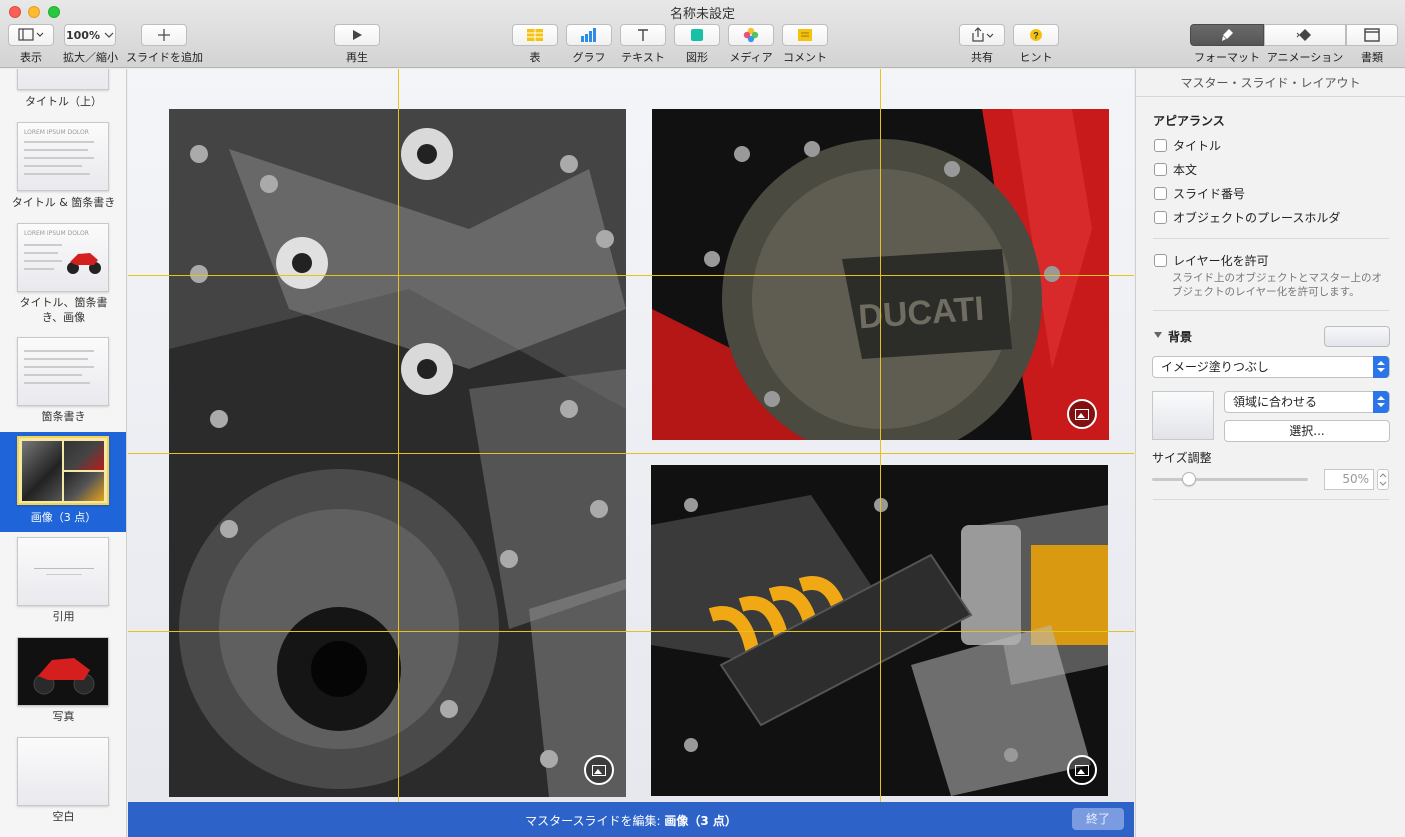  I want to click on chevron-down-icon, so click(109, 35).